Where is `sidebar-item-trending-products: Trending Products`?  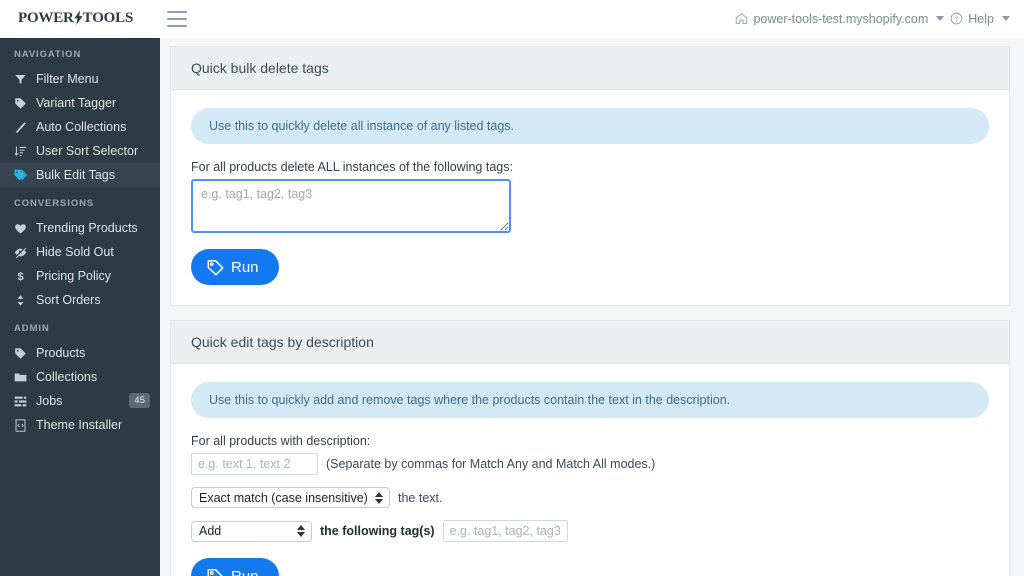
sidebar-item-trending-products: Trending Products is located at coordinates (80, 228).